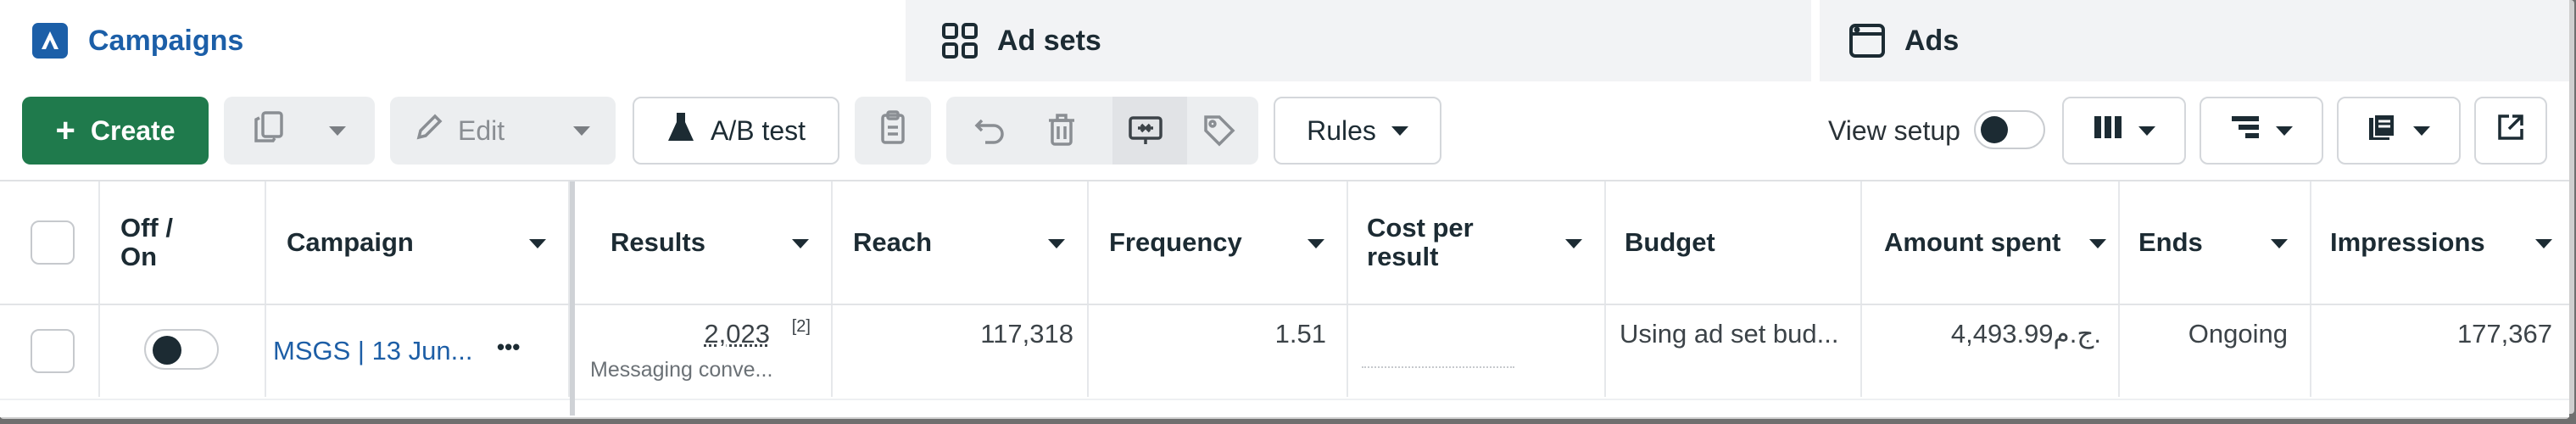 This screenshot has height=424, width=2576. Describe the element at coordinates (2215, 351) in the screenshot. I see `row-ends-cell: Ongoing` at that location.